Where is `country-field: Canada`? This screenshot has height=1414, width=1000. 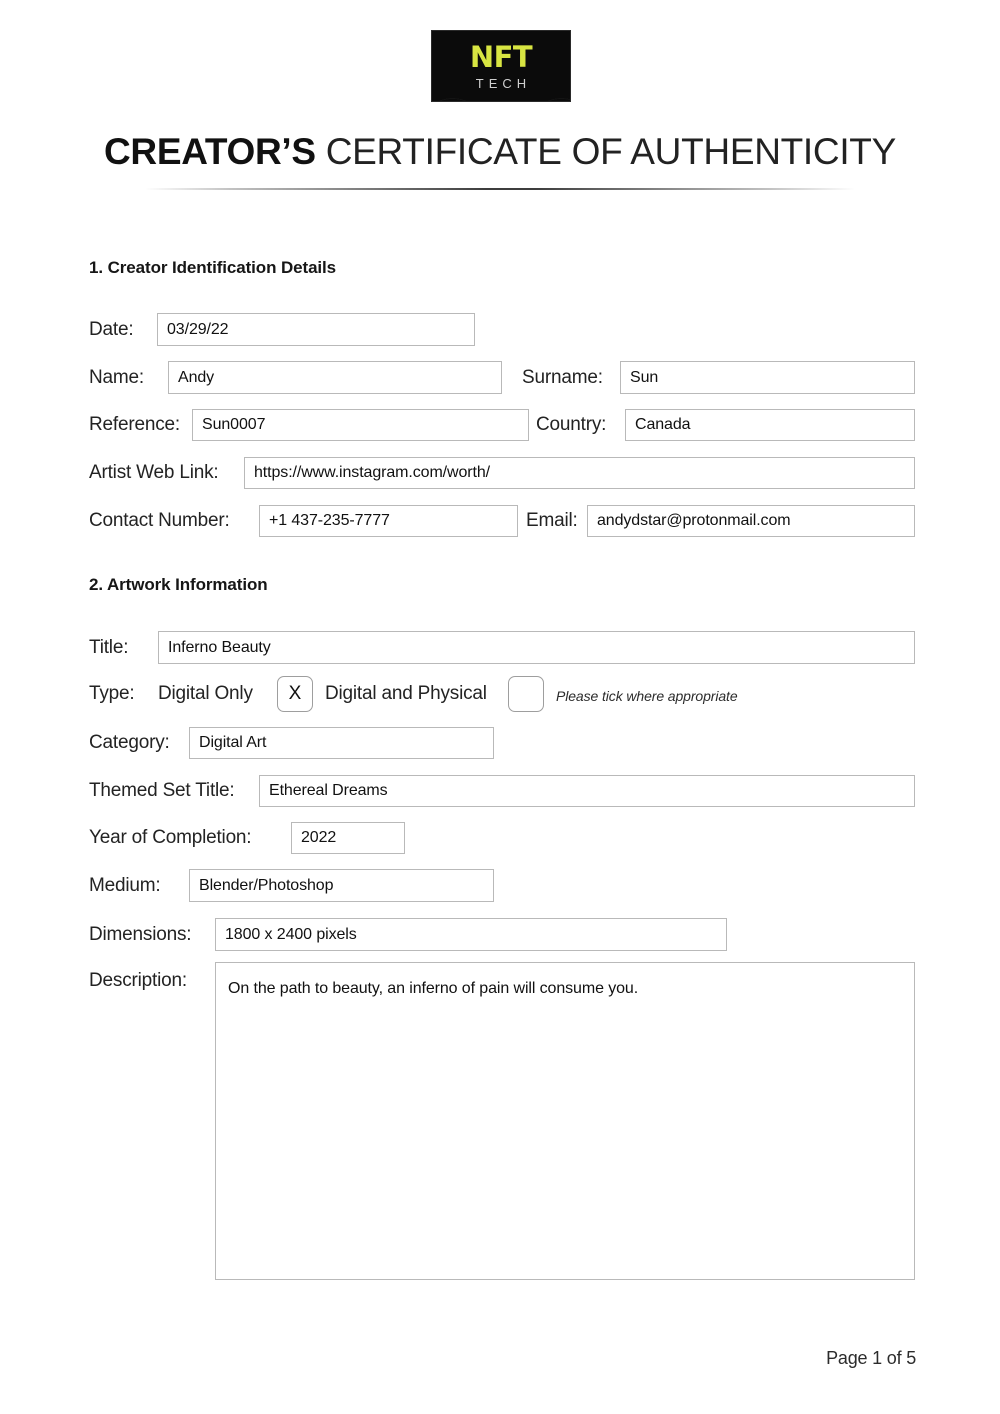 country-field: Canada is located at coordinates (770, 425).